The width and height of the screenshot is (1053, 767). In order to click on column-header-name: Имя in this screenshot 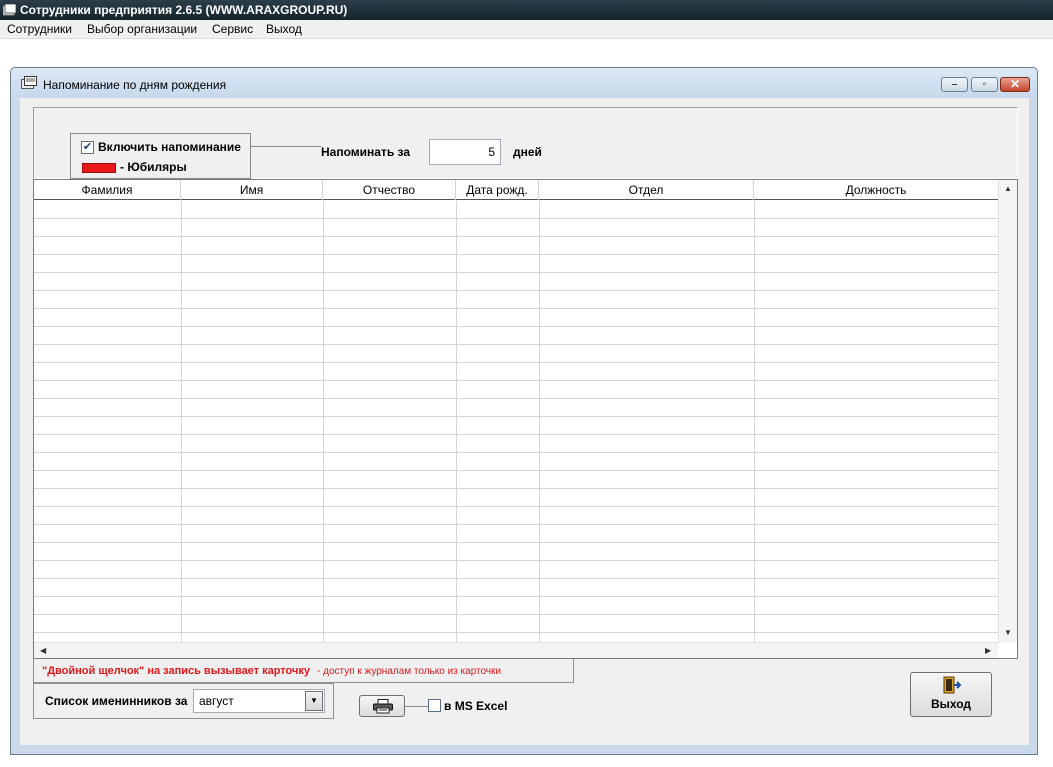, I will do `click(252, 190)`.